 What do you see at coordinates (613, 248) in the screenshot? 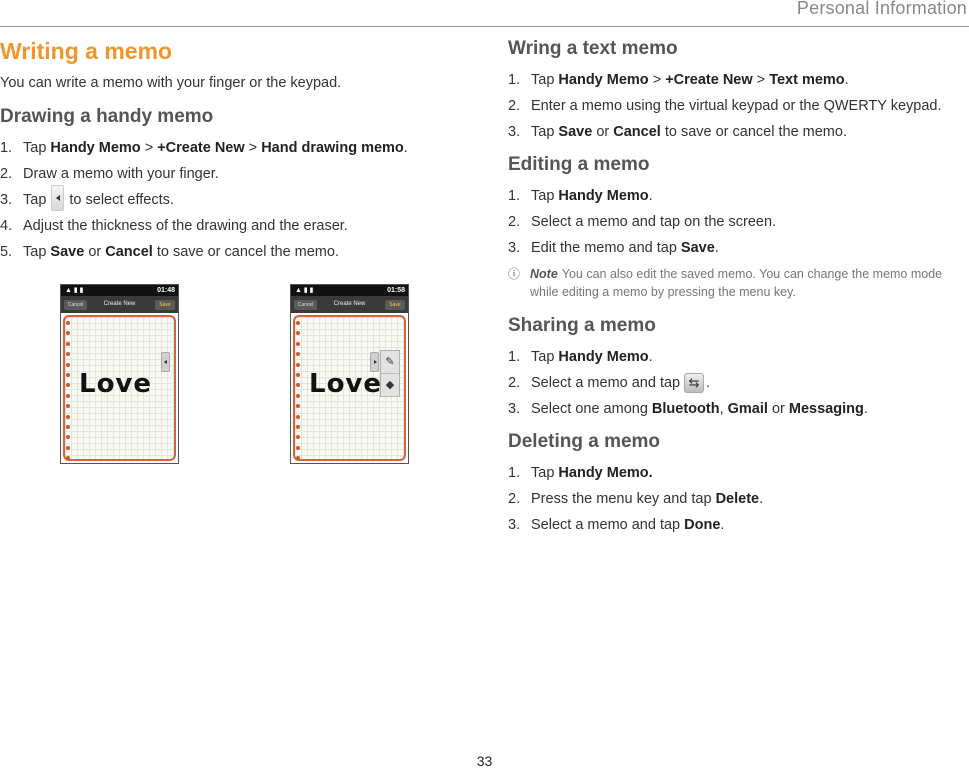
I see `step-item: 3. Edit the memo and tap Save.` at bounding box center [613, 248].